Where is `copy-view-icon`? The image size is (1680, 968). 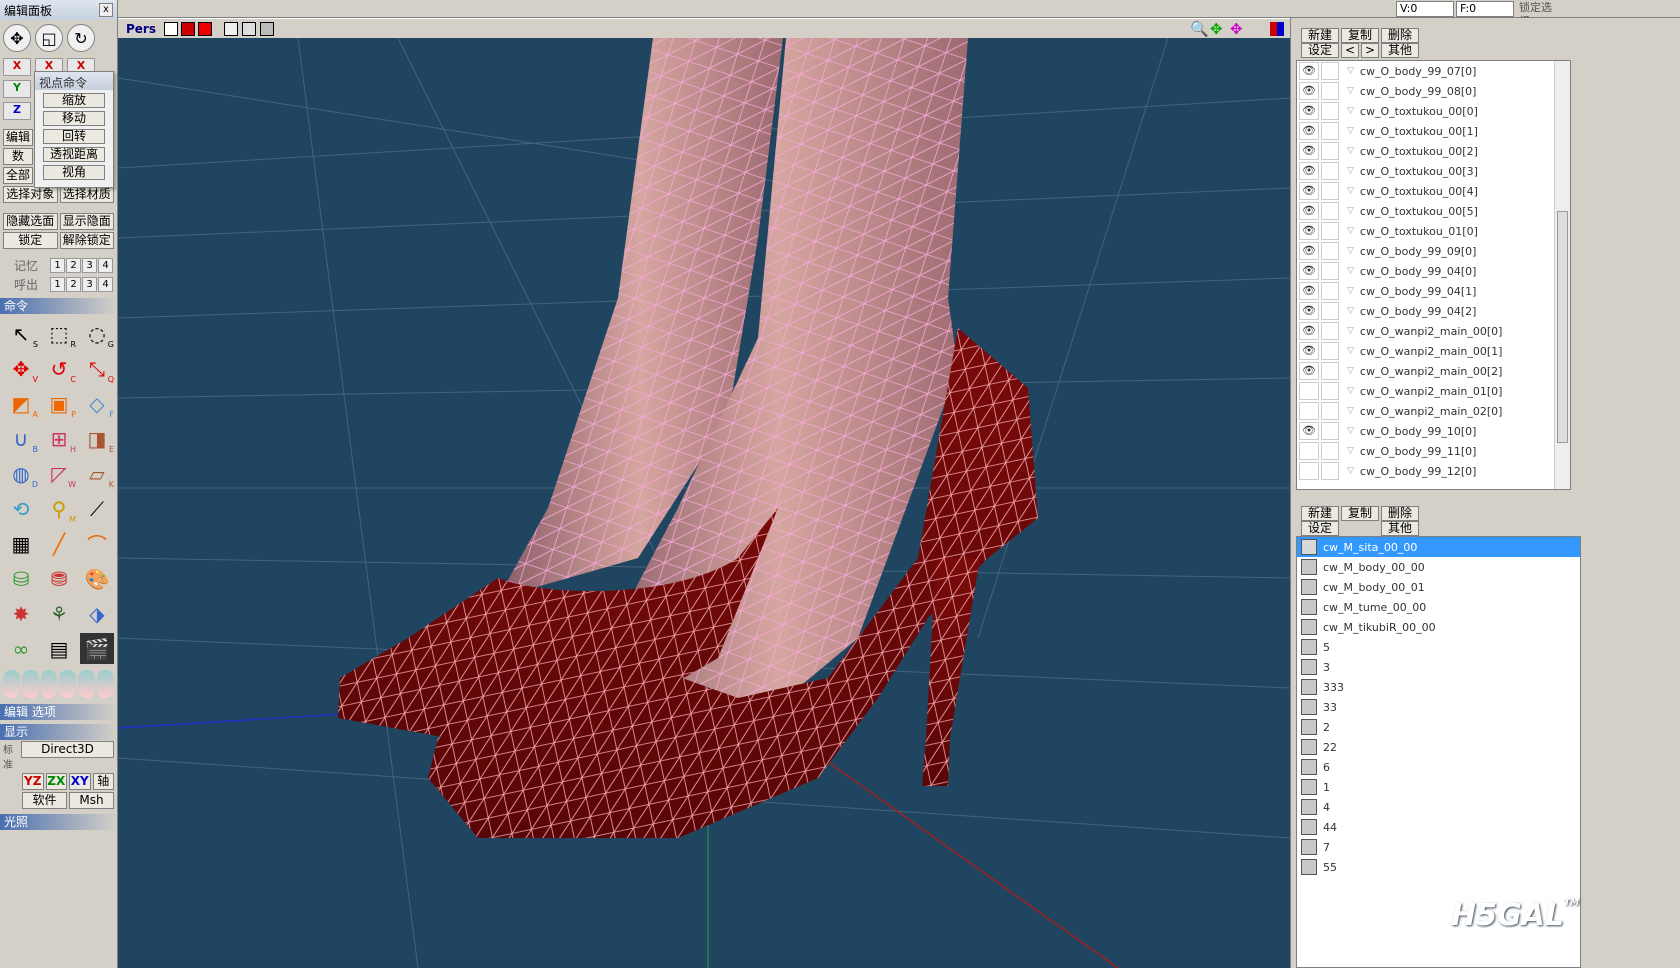 copy-view-icon is located at coordinates (249, 29).